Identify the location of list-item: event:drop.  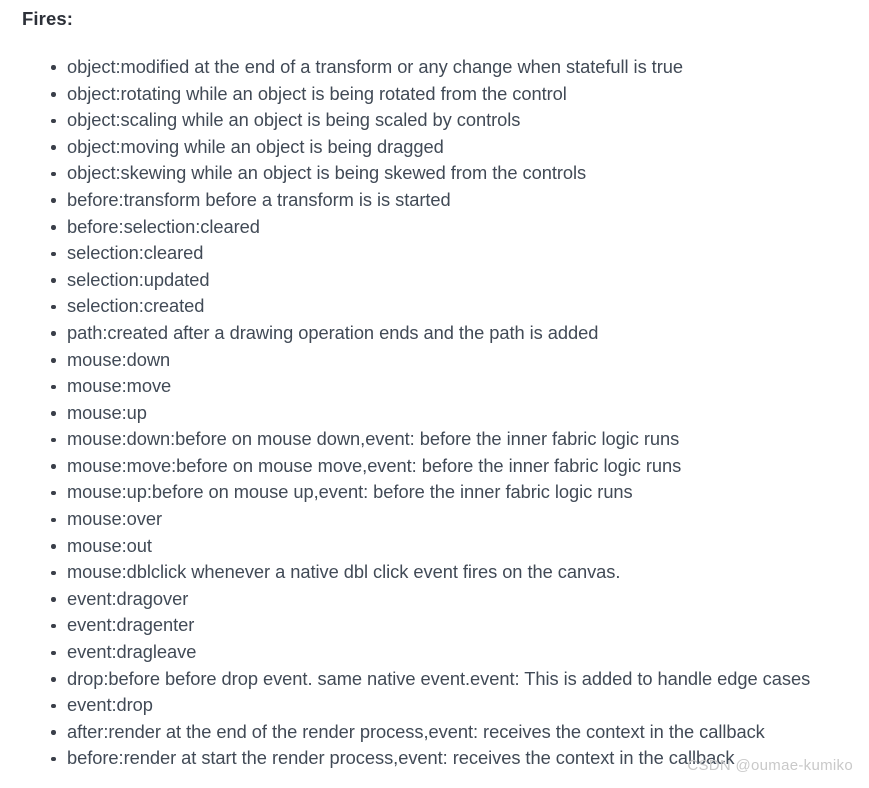
(440, 705).